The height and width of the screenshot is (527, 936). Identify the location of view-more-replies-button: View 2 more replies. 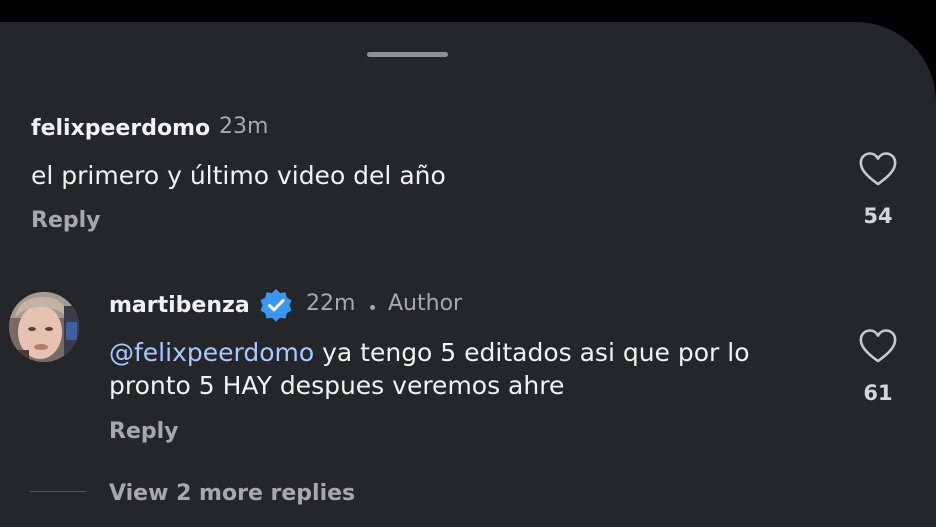
(232, 494).